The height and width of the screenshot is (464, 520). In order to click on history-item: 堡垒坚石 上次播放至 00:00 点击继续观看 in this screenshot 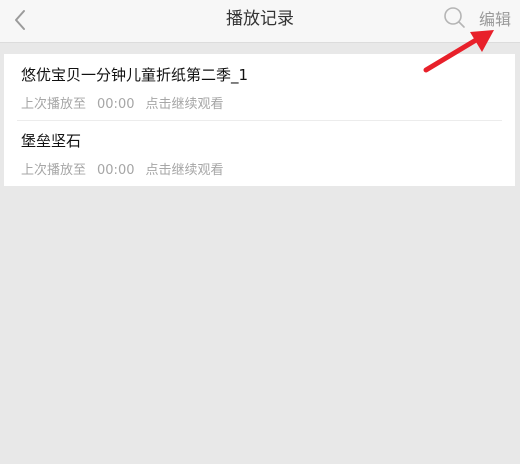, I will do `click(259, 153)`.